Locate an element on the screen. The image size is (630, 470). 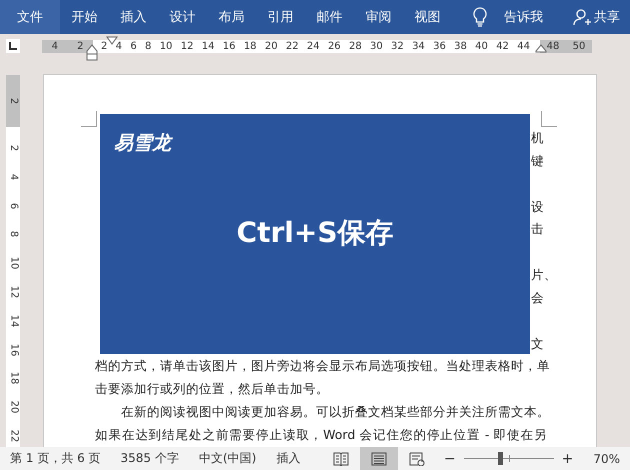
open-book-icon is located at coordinates (340, 459).